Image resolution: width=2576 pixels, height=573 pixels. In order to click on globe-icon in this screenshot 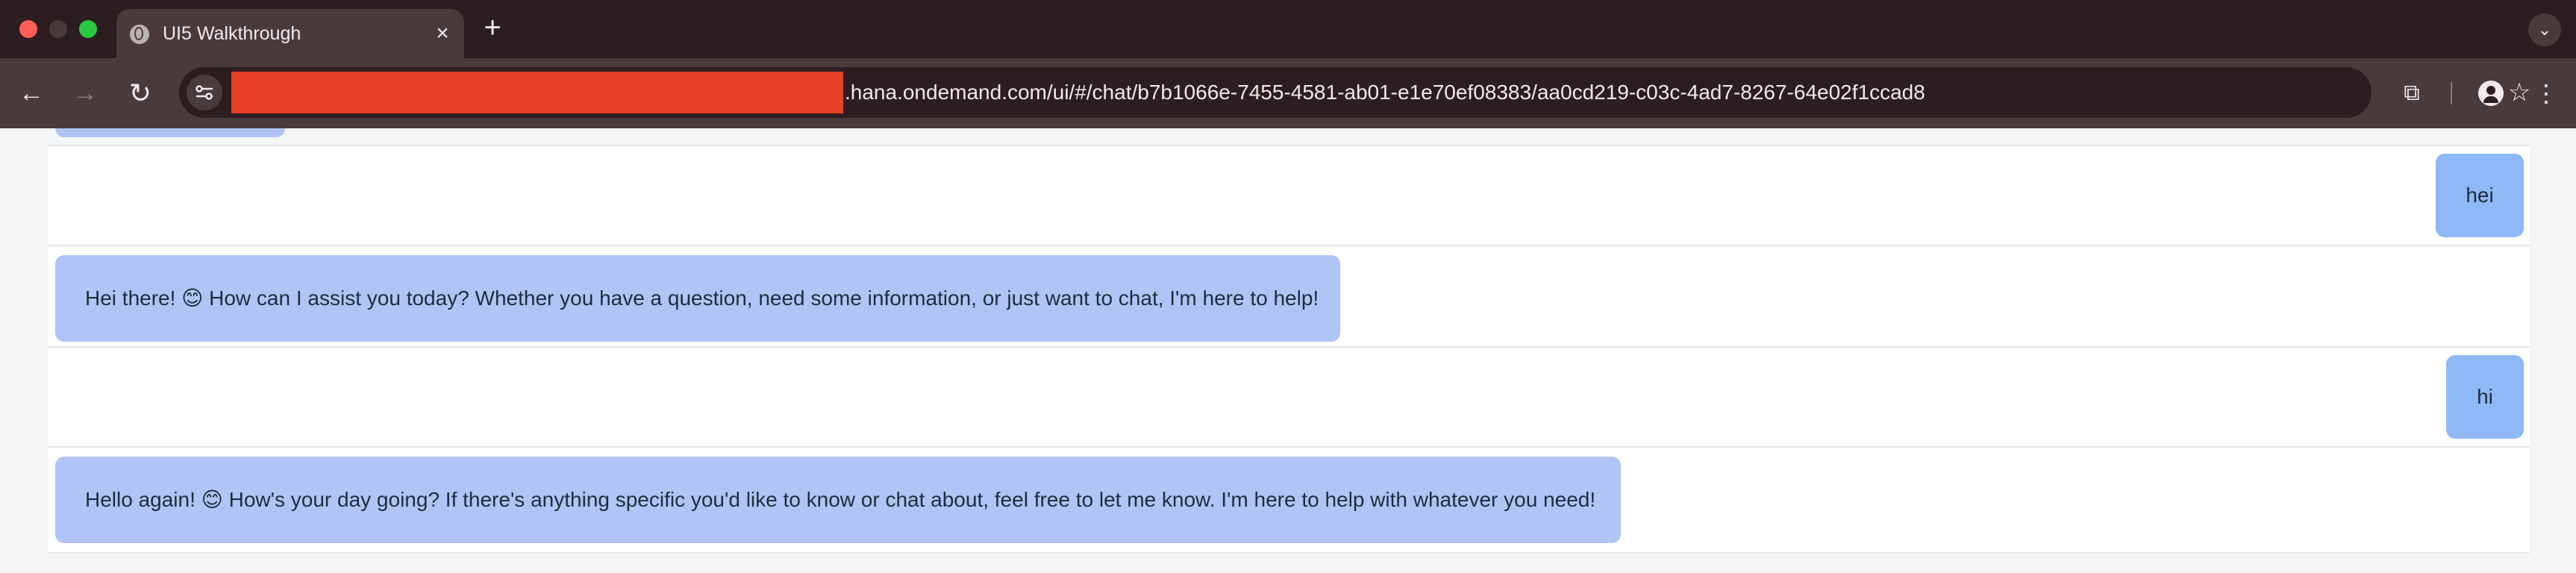, I will do `click(139, 35)`.